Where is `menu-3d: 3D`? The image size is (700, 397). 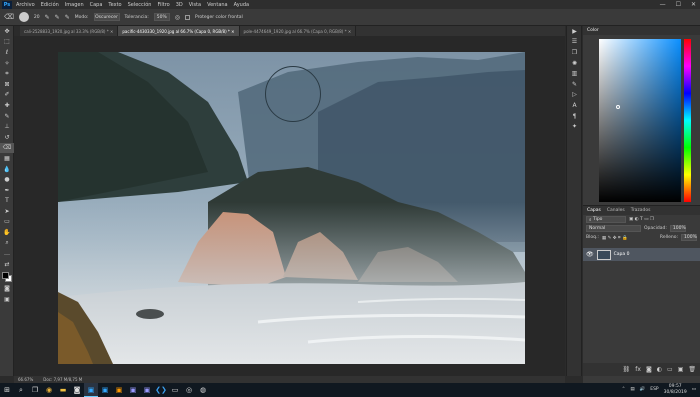
menu-3d: 3D is located at coordinates (179, 5).